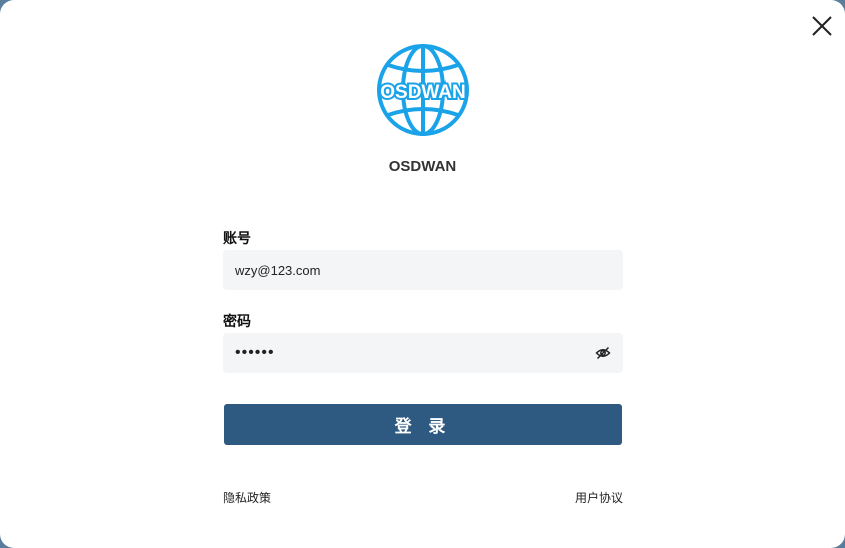  I want to click on close-button, so click(822, 26).